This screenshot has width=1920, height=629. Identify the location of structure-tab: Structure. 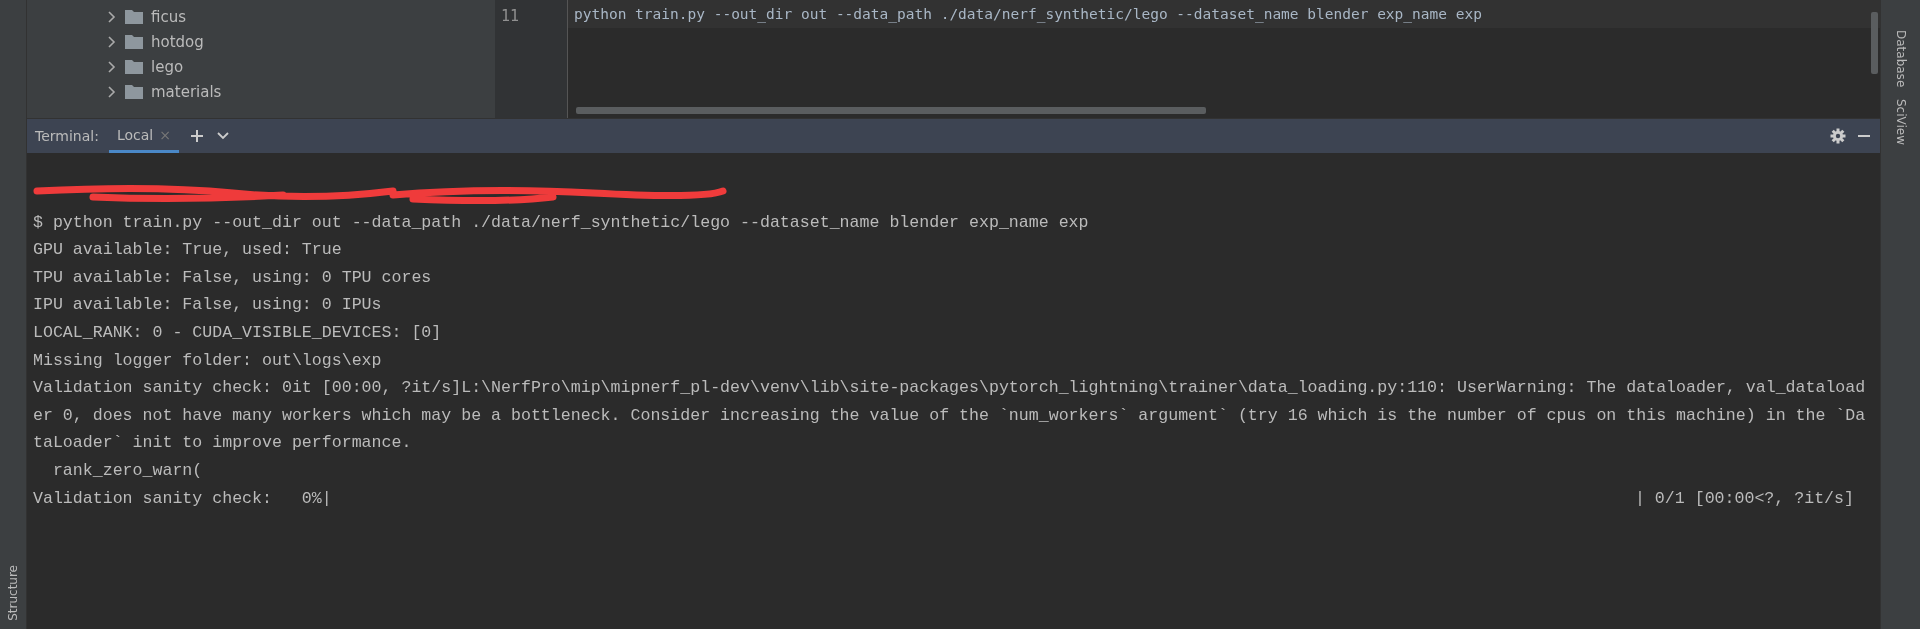
(13, 593).